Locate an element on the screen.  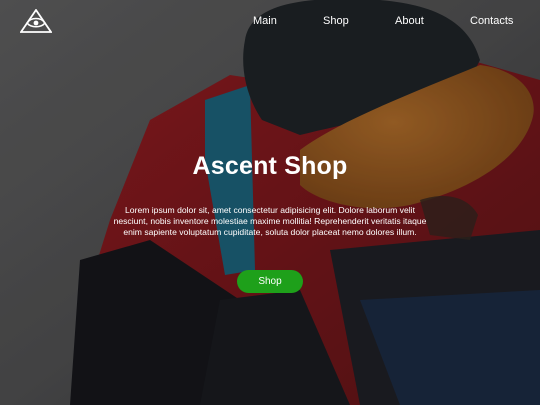
nav-item-shop: Shop is located at coordinates (336, 21).